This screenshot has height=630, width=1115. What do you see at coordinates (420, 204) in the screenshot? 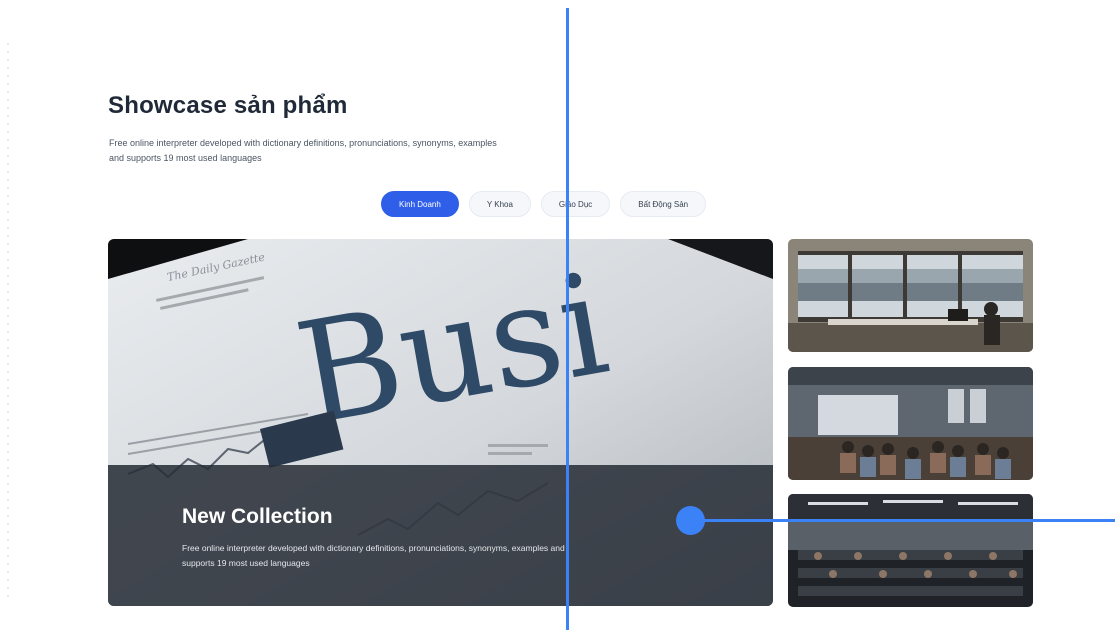
I see `tab-kinh-doanh: Kinh Doanh` at bounding box center [420, 204].